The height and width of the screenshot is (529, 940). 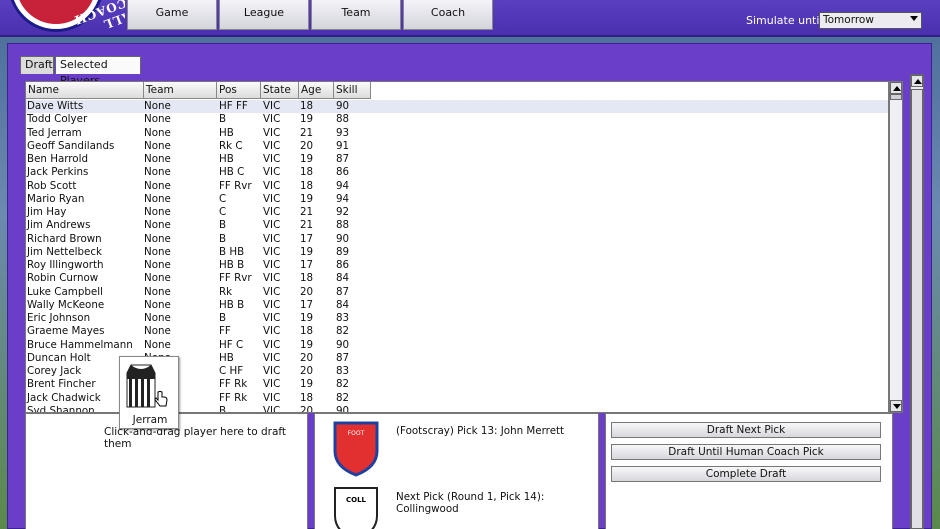 What do you see at coordinates (343, 172) in the screenshot?
I see `cell-skill: 86` at bounding box center [343, 172].